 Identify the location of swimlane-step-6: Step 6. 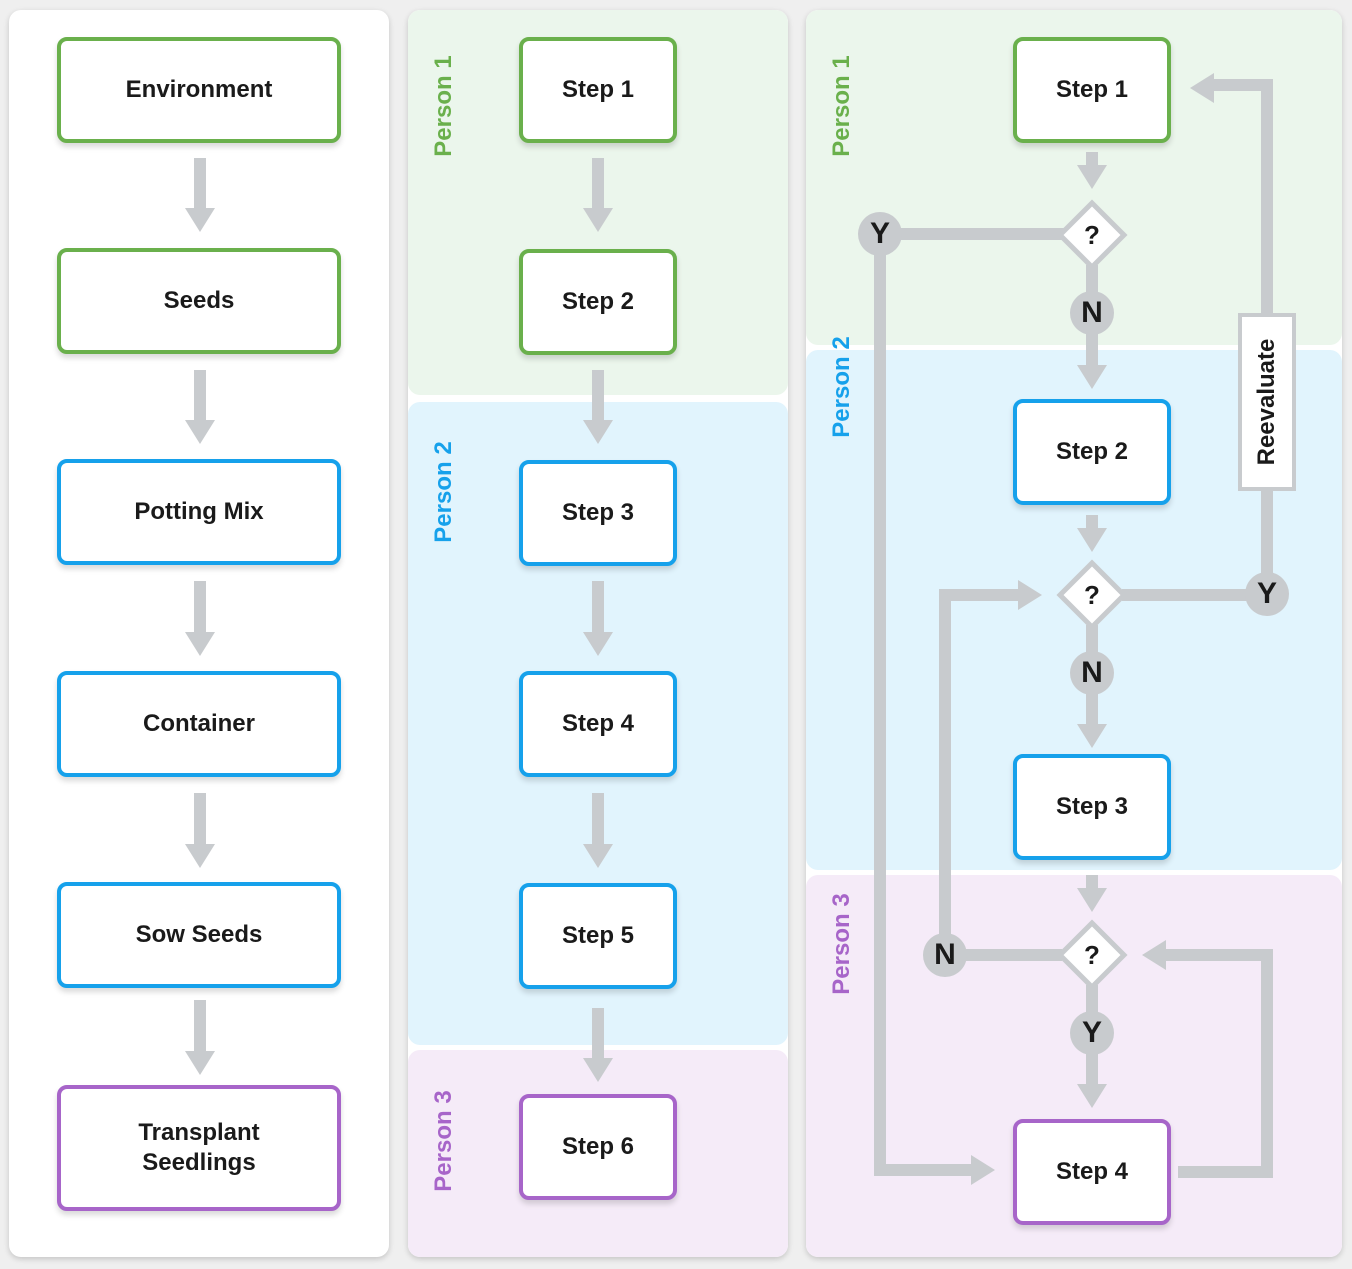
(598, 1147).